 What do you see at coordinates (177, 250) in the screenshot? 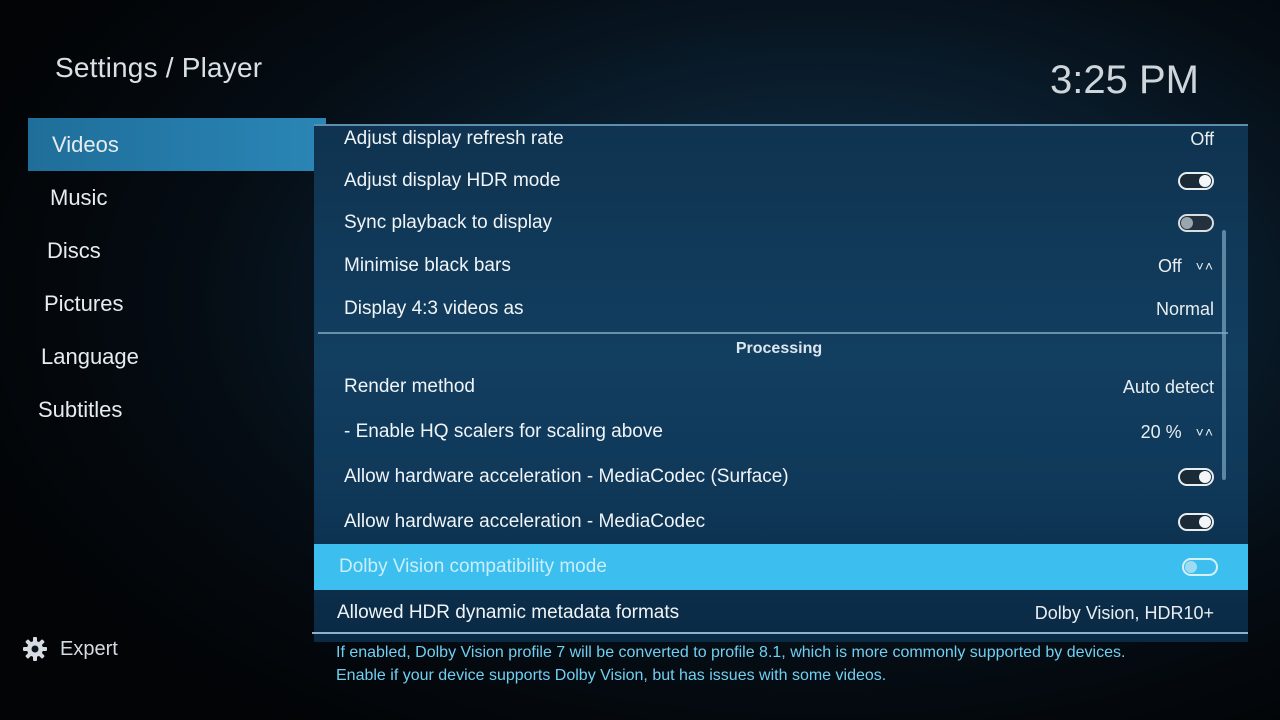
I see `sidebar-item-discs: Discs` at bounding box center [177, 250].